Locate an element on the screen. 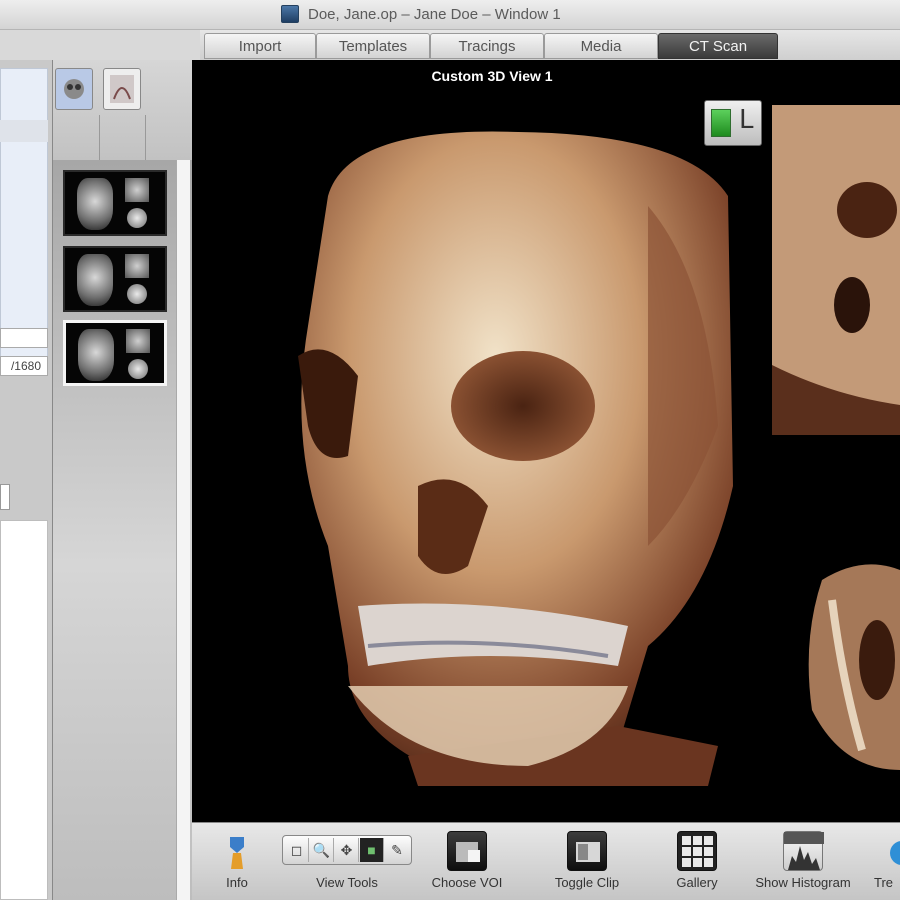 Image resolution: width=900 pixels, height=900 pixels. tree-label: Tre is located at coordinates (884, 882).